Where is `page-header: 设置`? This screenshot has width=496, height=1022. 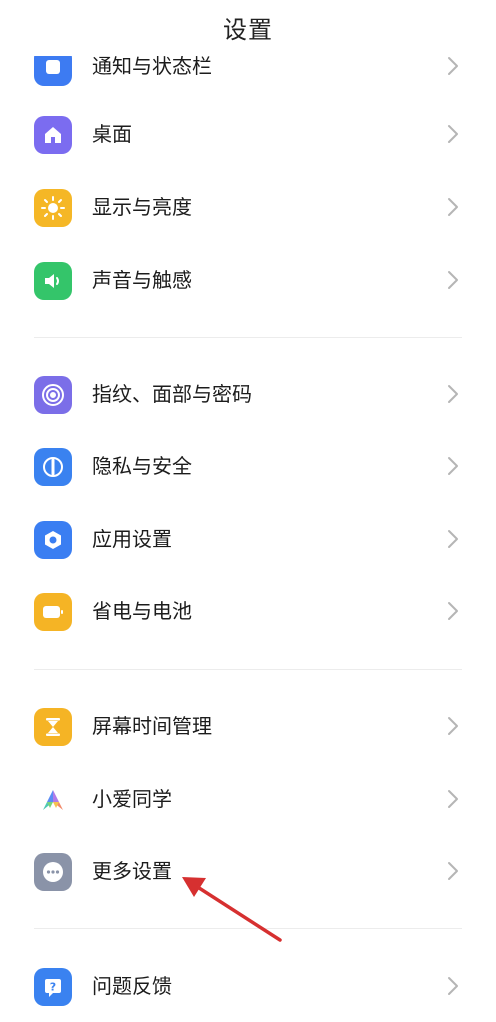 page-header: 设置 is located at coordinates (248, 28).